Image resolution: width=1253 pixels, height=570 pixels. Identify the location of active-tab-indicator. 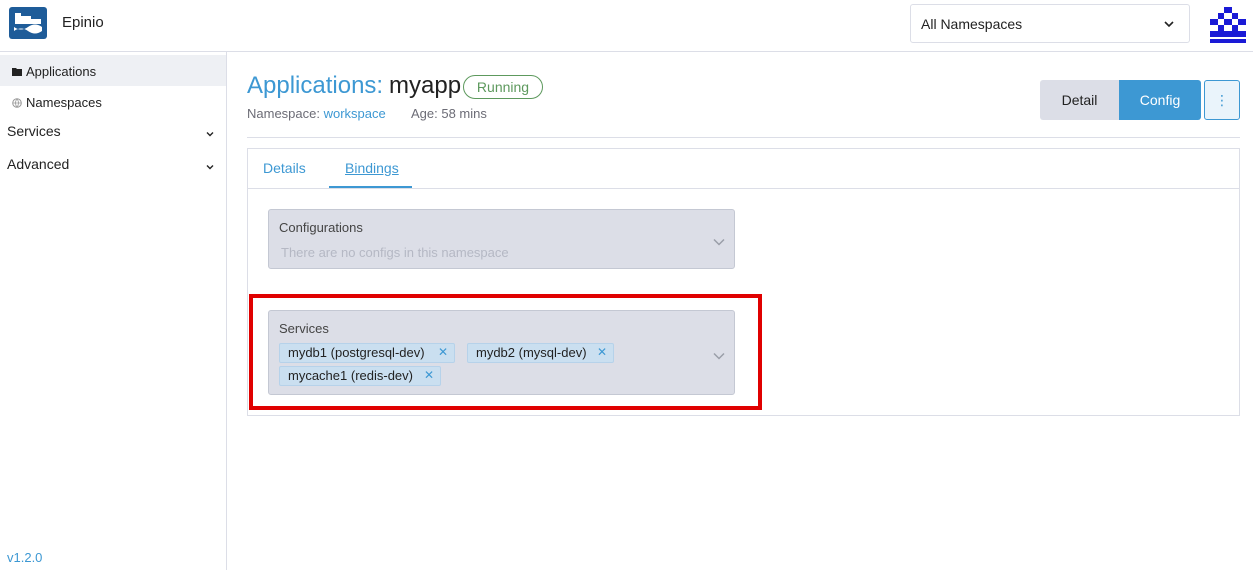
(370, 187).